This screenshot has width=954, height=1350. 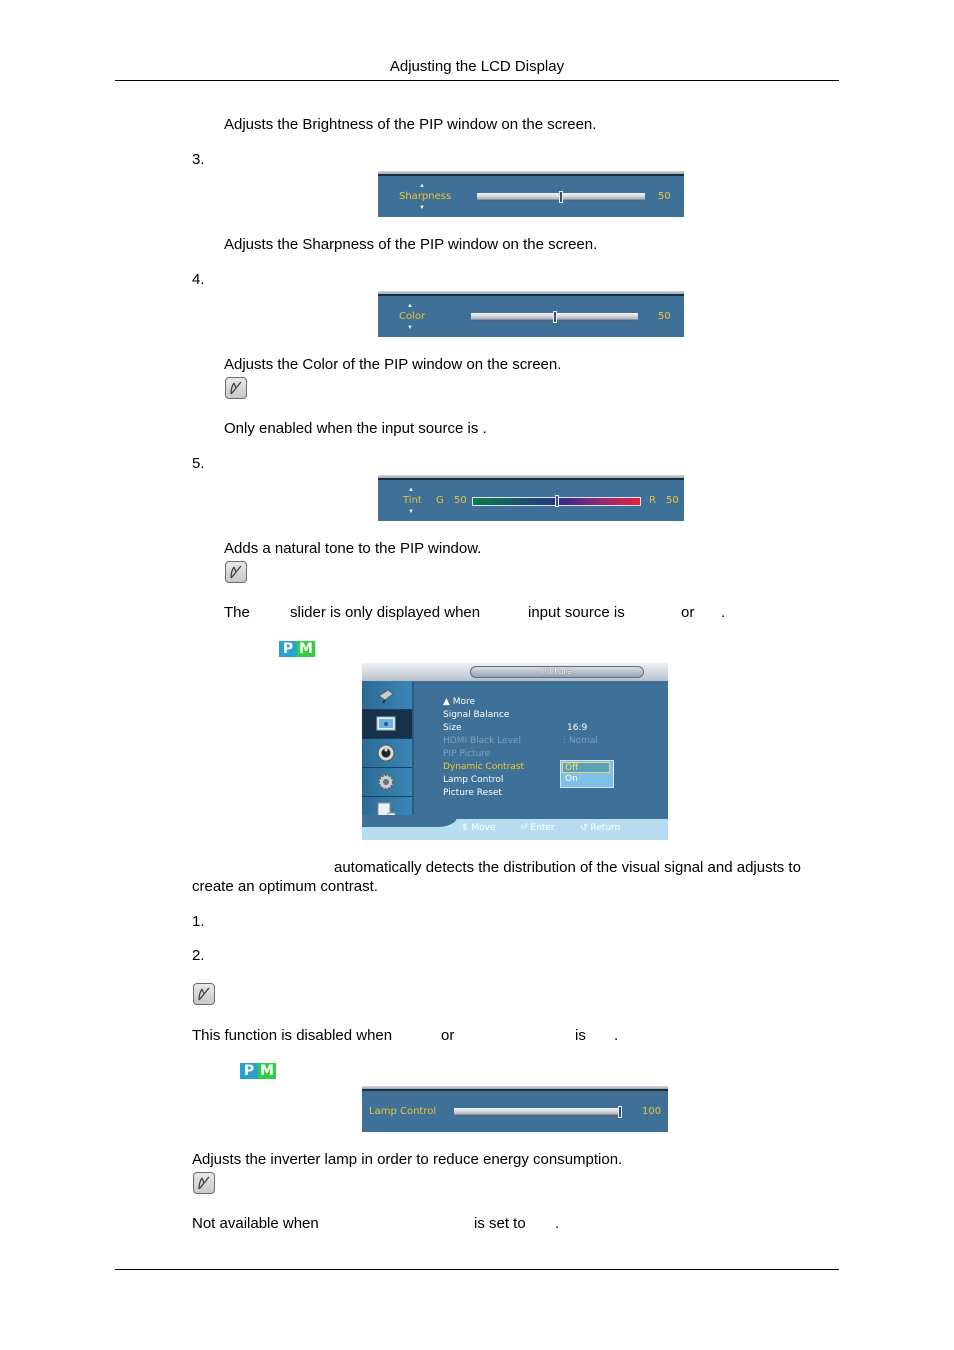 I want to click on footer-return-label: Return, so click(x=605, y=828).